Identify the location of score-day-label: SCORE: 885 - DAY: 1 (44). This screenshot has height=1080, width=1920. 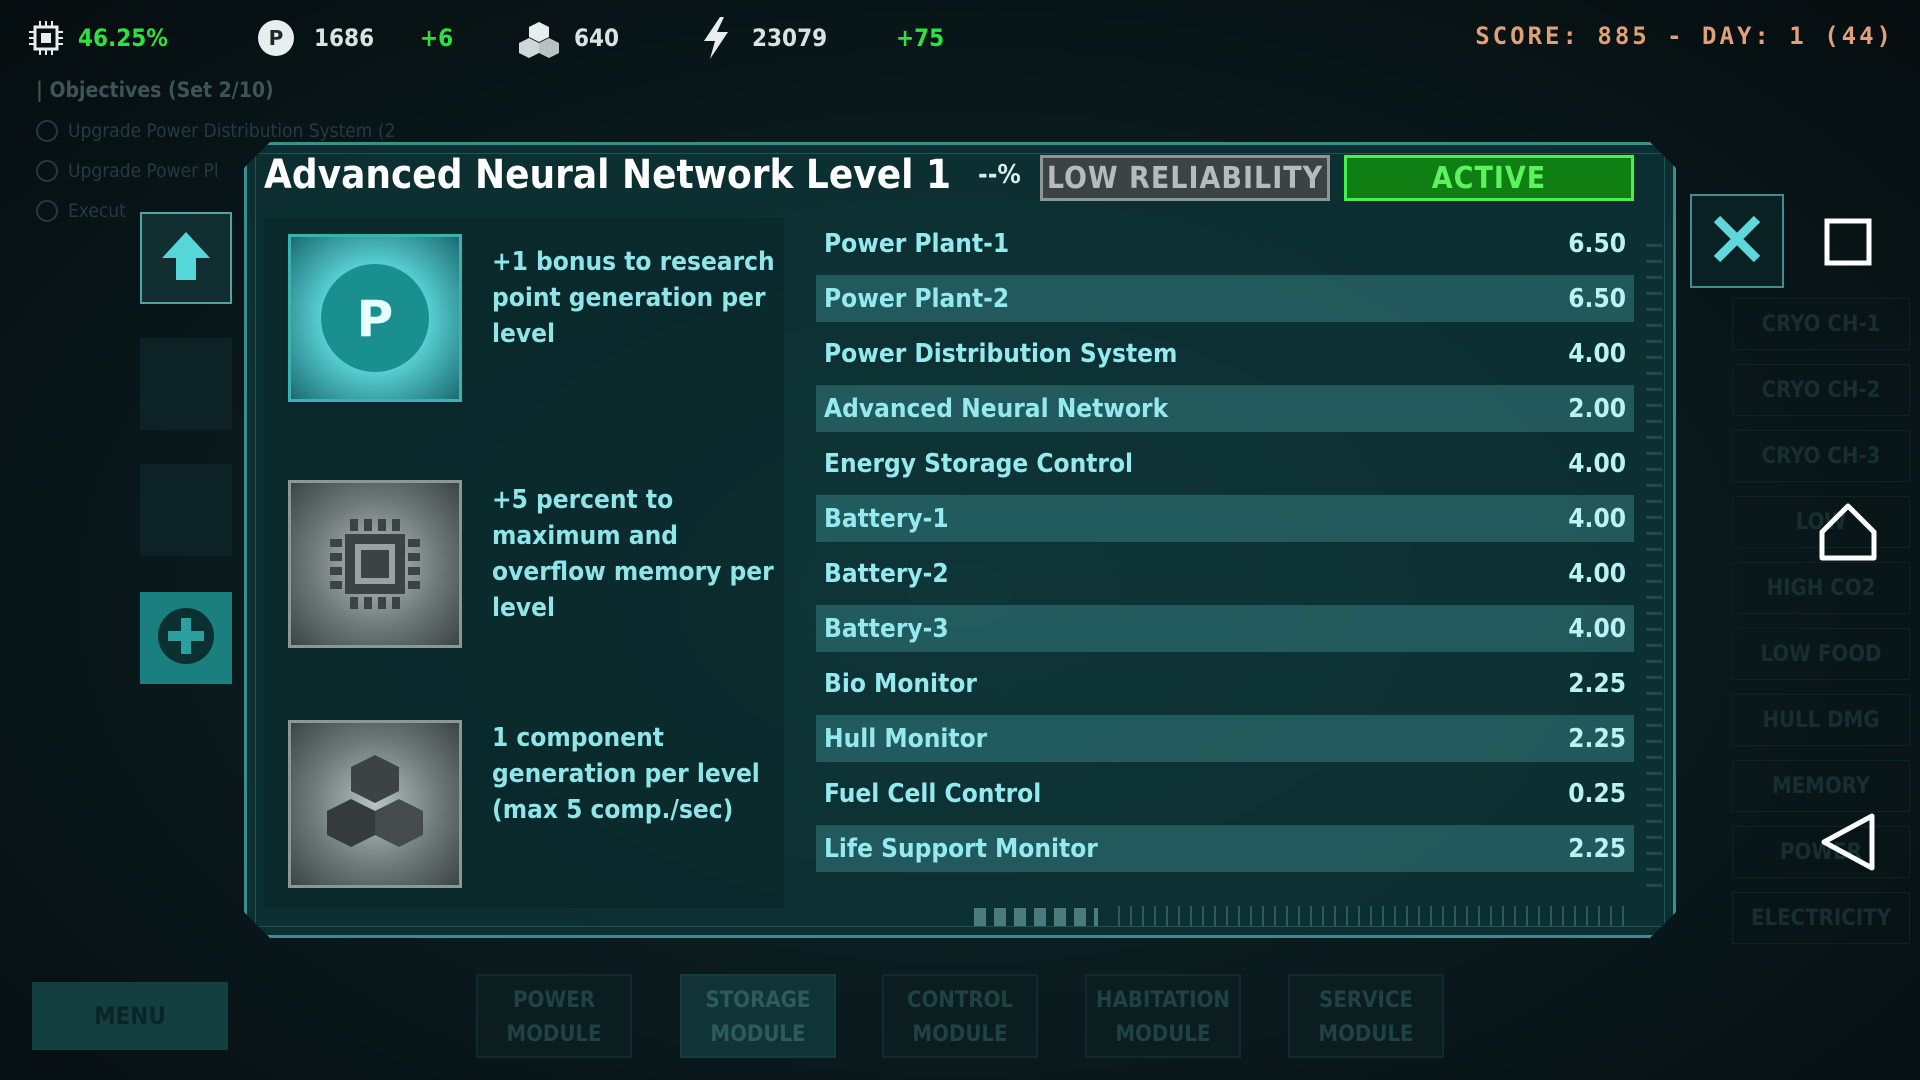
(1684, 36).